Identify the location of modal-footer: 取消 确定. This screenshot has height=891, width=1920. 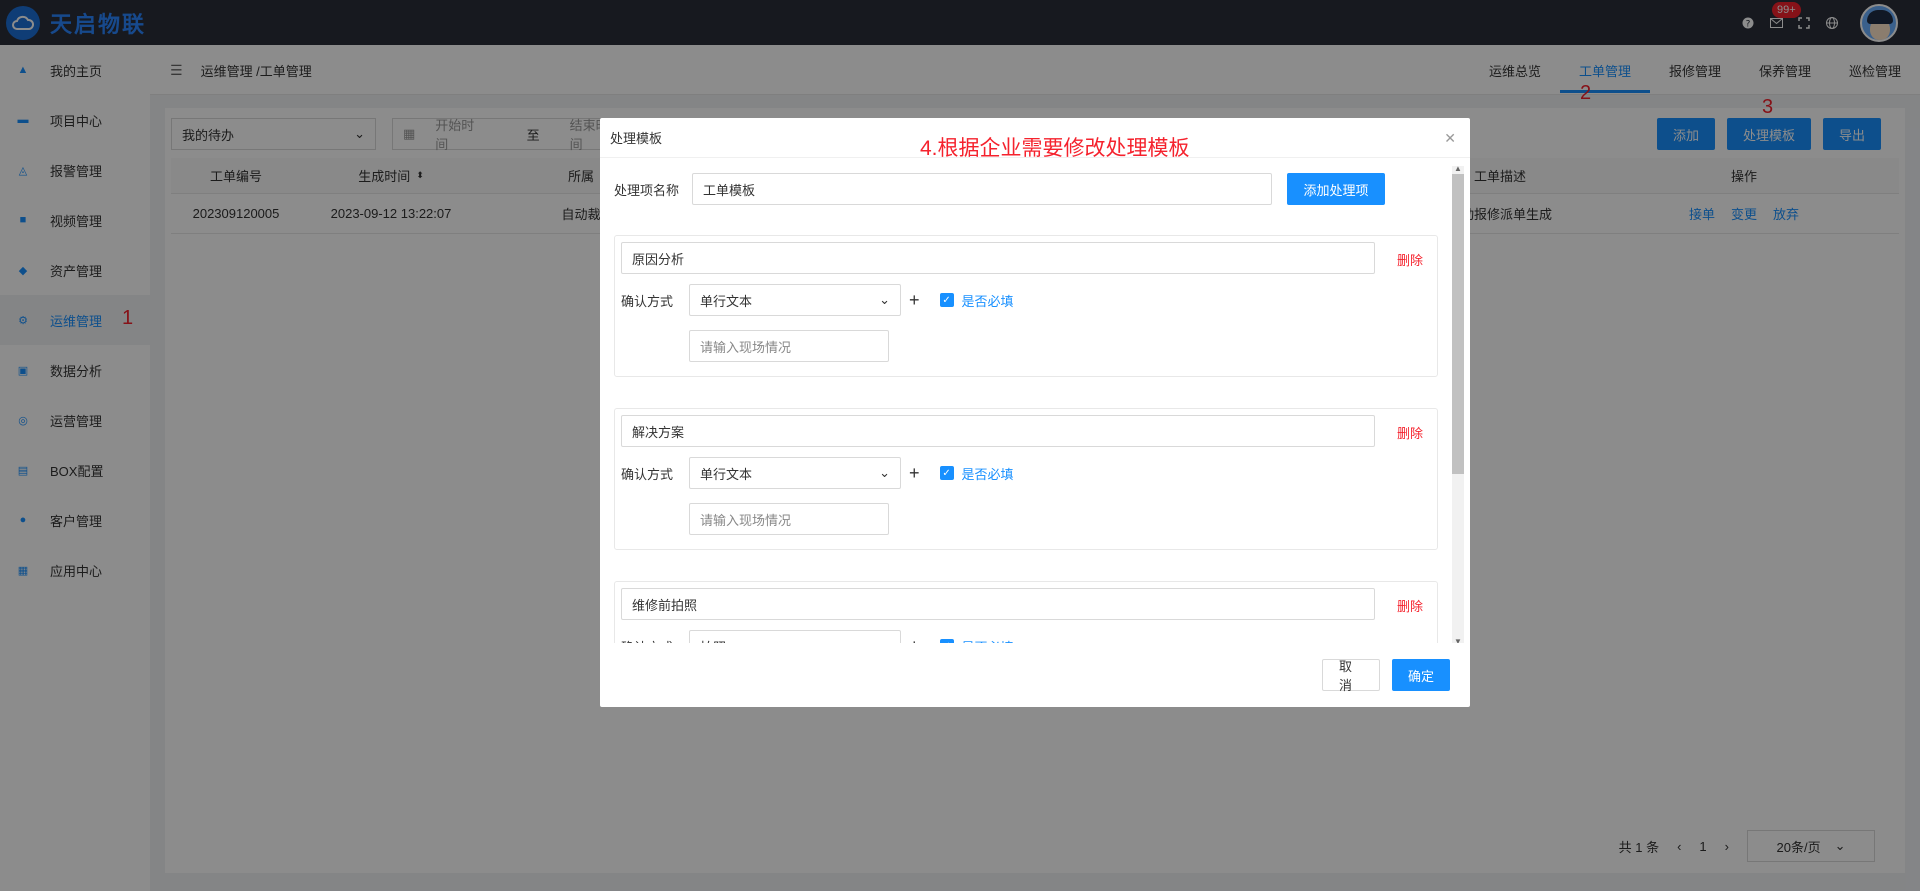
(1035, 675).